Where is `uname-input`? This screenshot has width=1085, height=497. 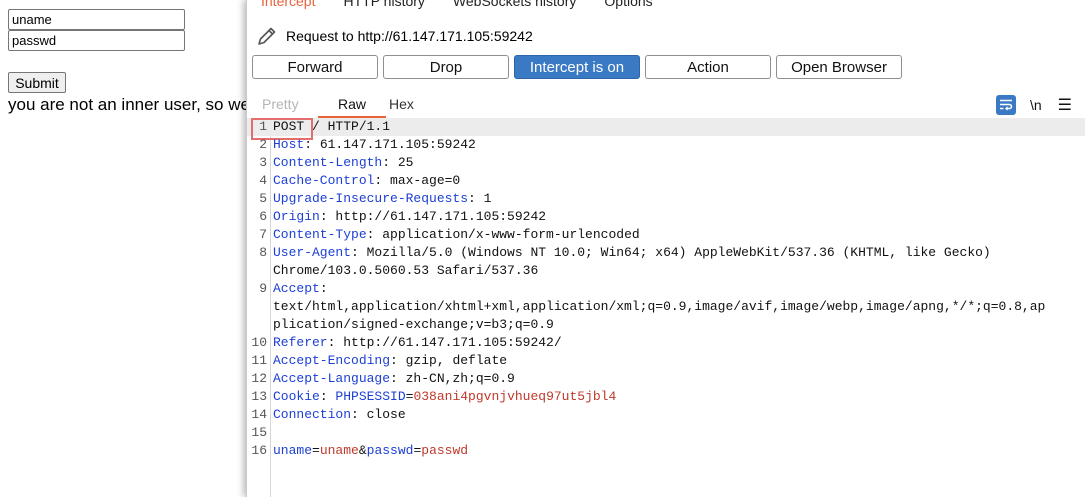 uname-input is located at coordinates (96, 19).